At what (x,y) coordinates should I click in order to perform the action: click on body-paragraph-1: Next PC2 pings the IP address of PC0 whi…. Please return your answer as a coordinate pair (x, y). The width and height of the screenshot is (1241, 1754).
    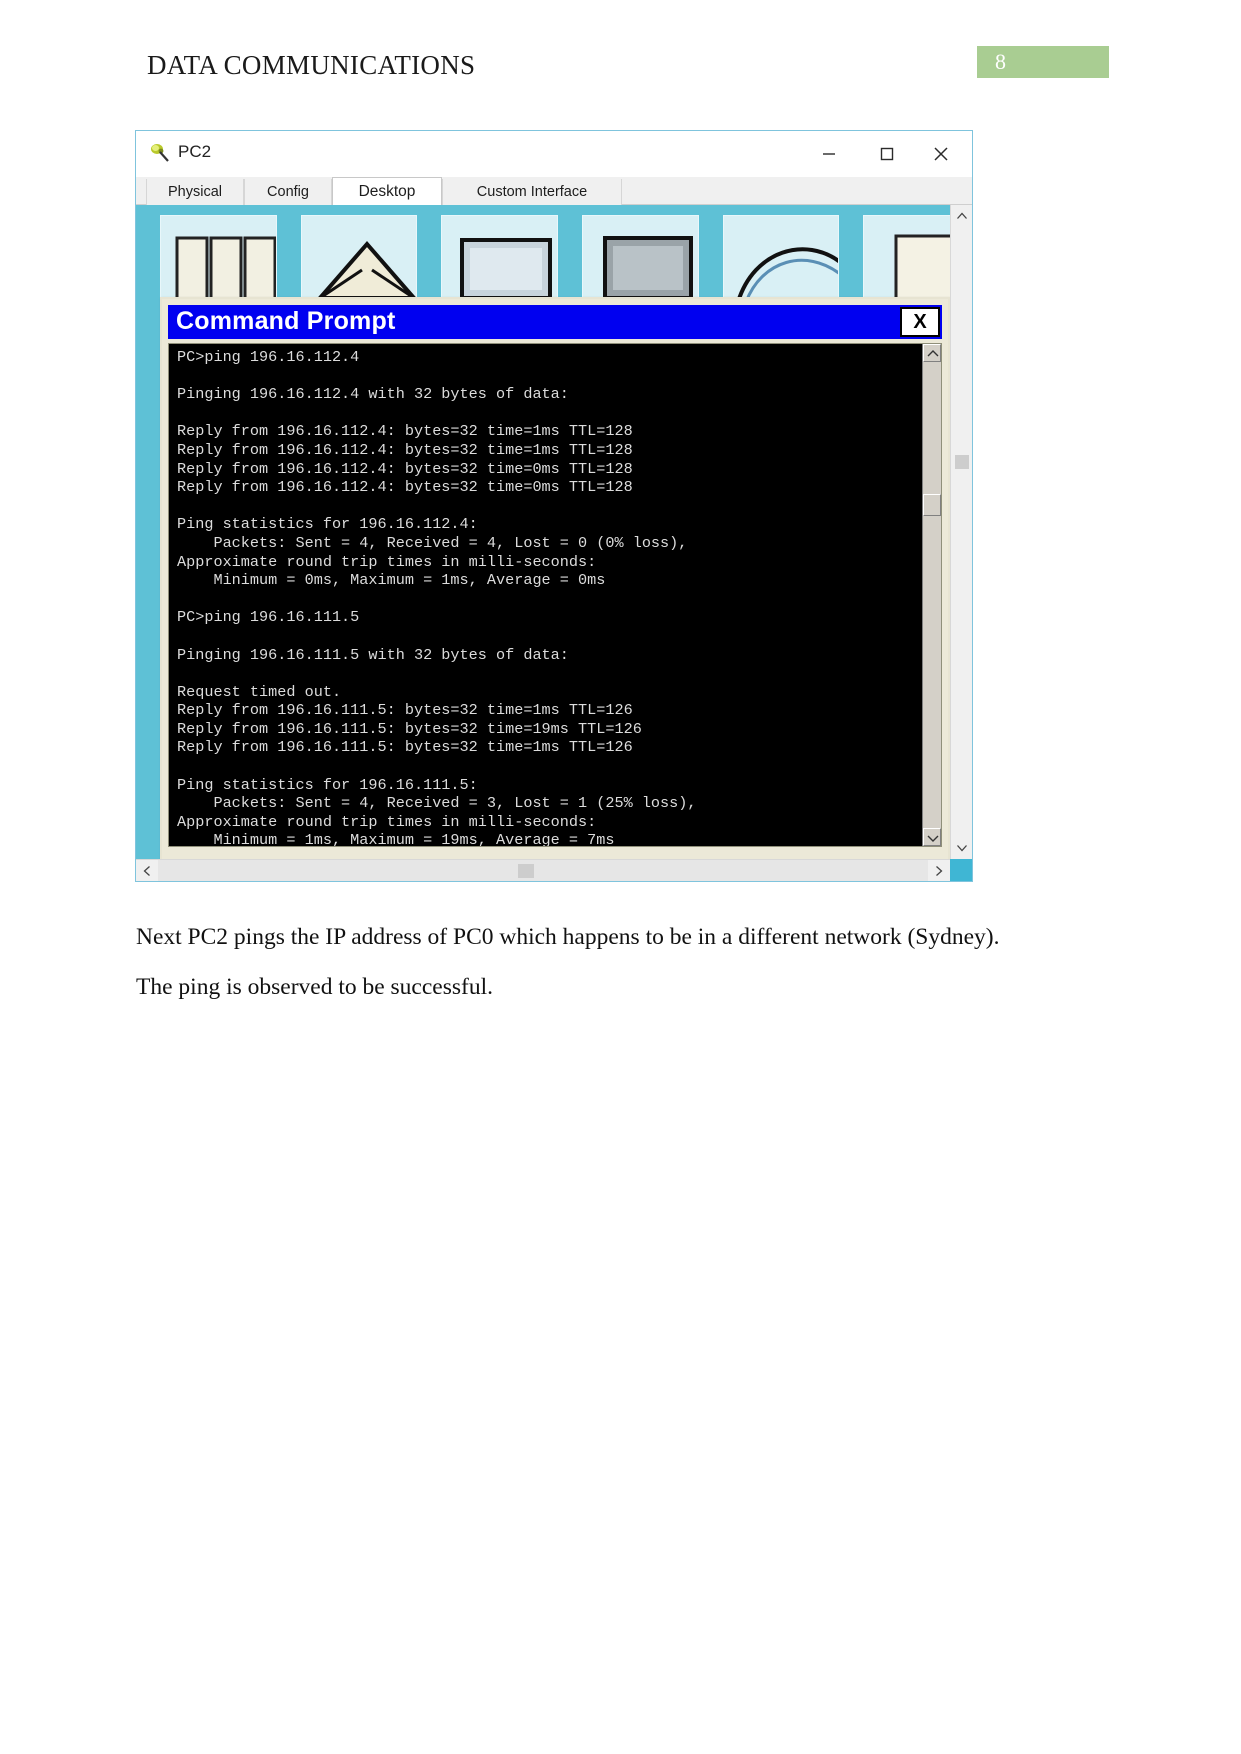
    Looking at the image, I should click on (568, 937).